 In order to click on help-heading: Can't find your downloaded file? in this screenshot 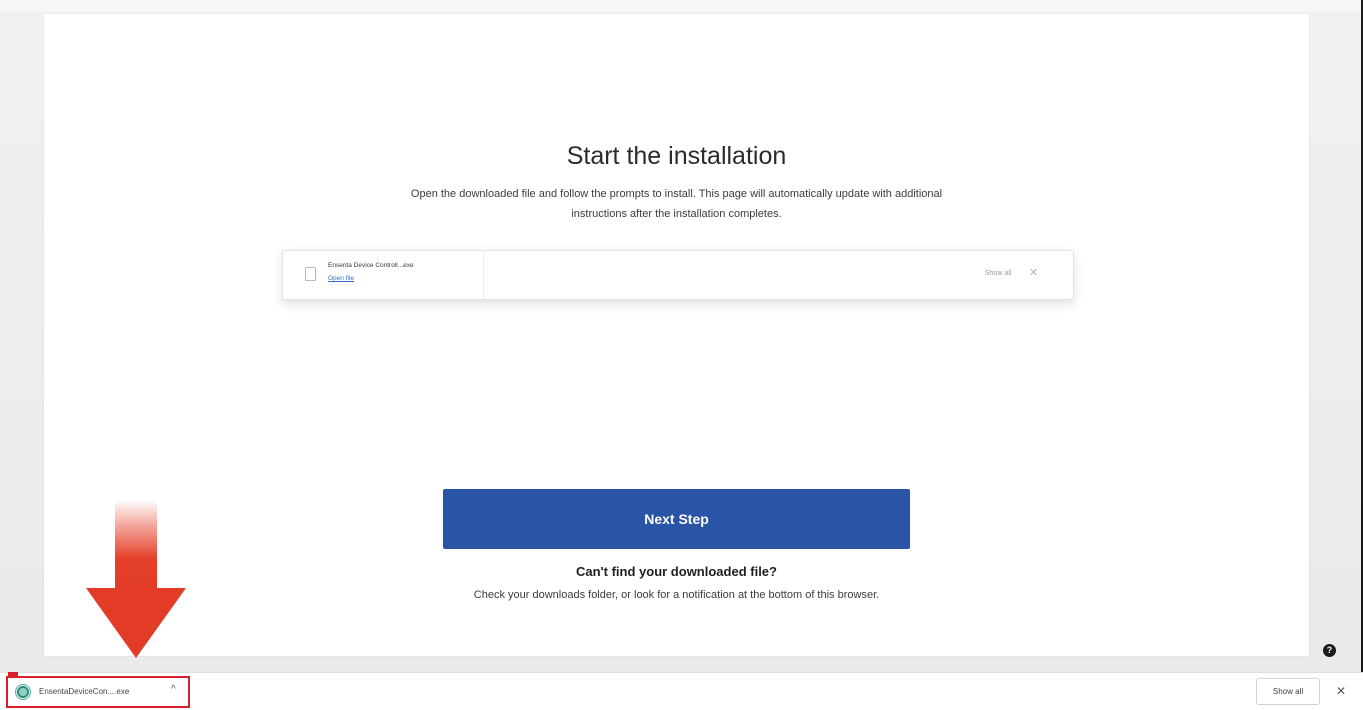, I will do `click(676, 571)`.